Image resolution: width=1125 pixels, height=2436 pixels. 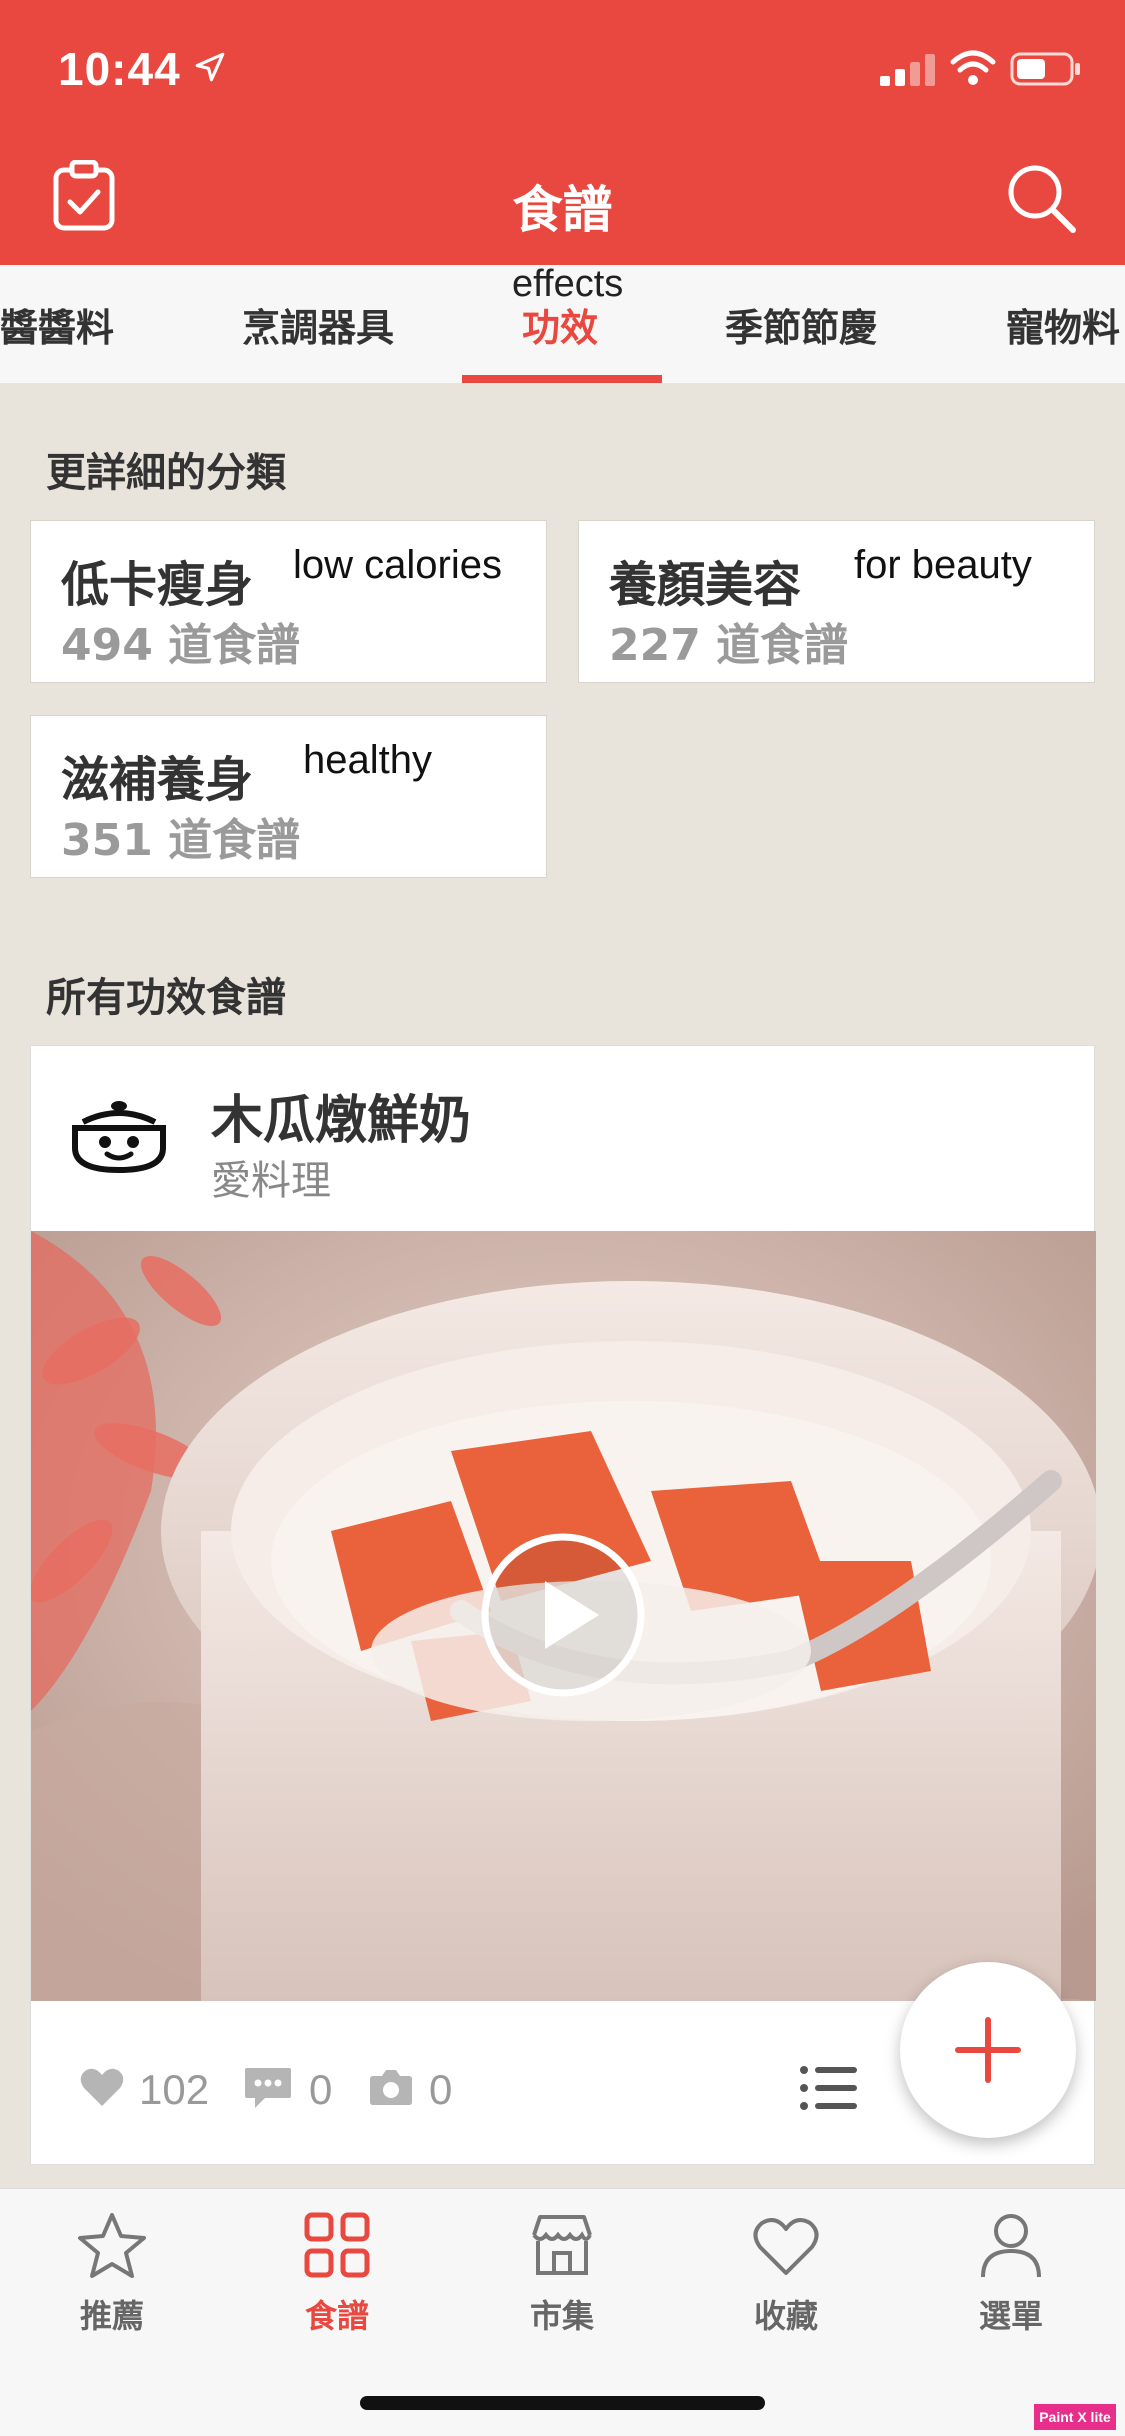 I want to click on nav-item-favorites: 收藏, so click(x=786, y=2273).